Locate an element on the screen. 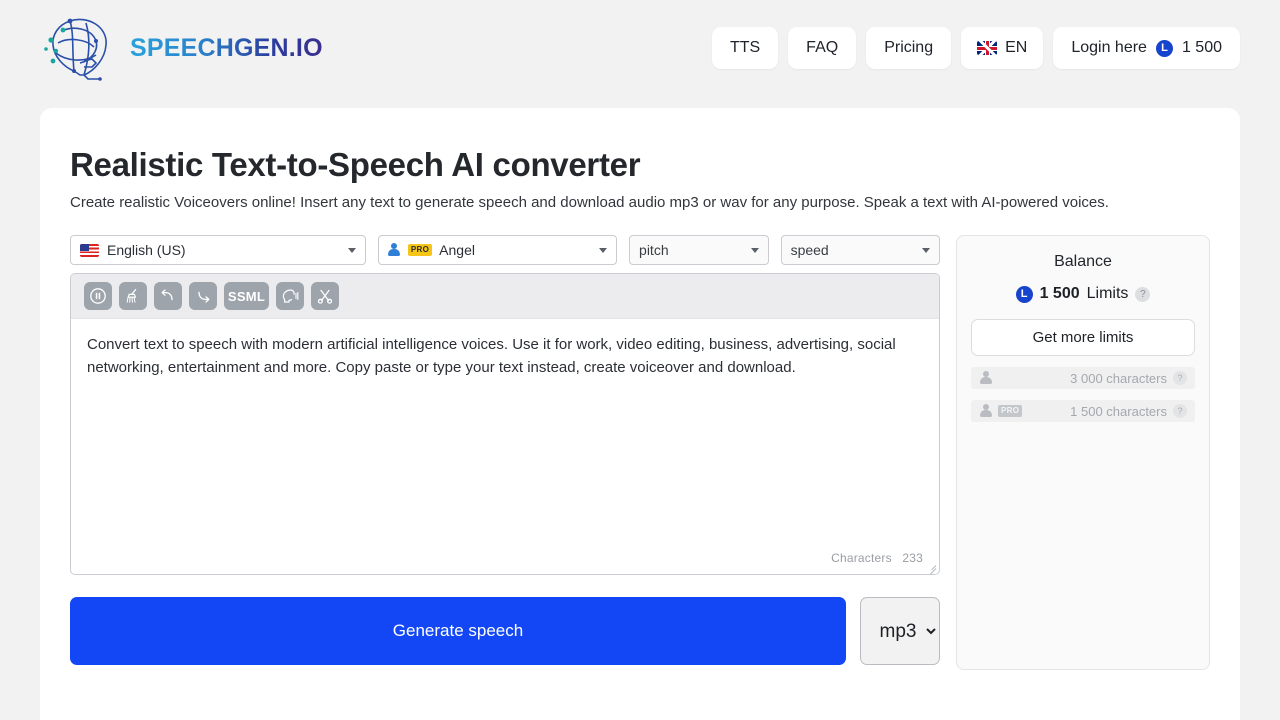  limit-row-text: 3 000 characters is located at coordinates (1118, 378).